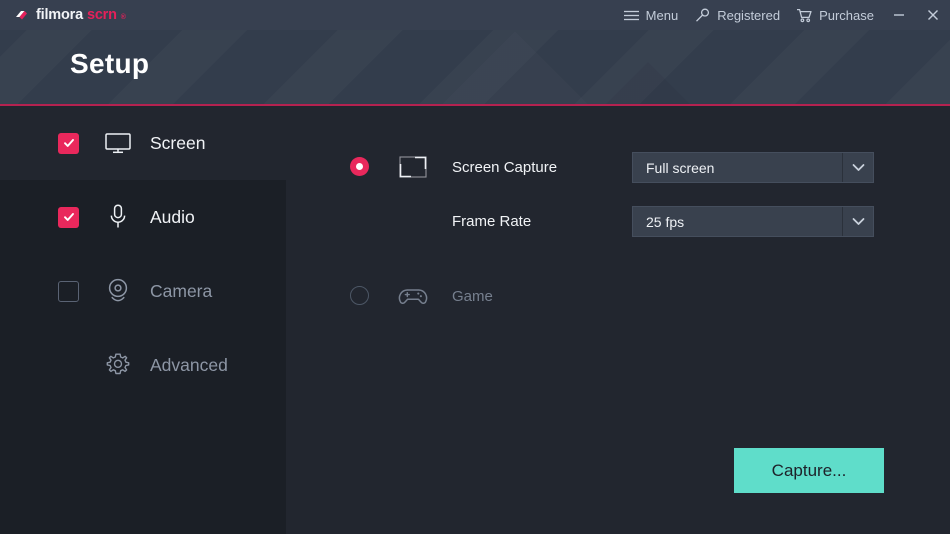 The width and height of the screenshot is (950, 534). What do you see at coordinates (505, 167) in the screenshot?
I see `screen-capture-label: Screen Capture` at bounding box center [505, 167].